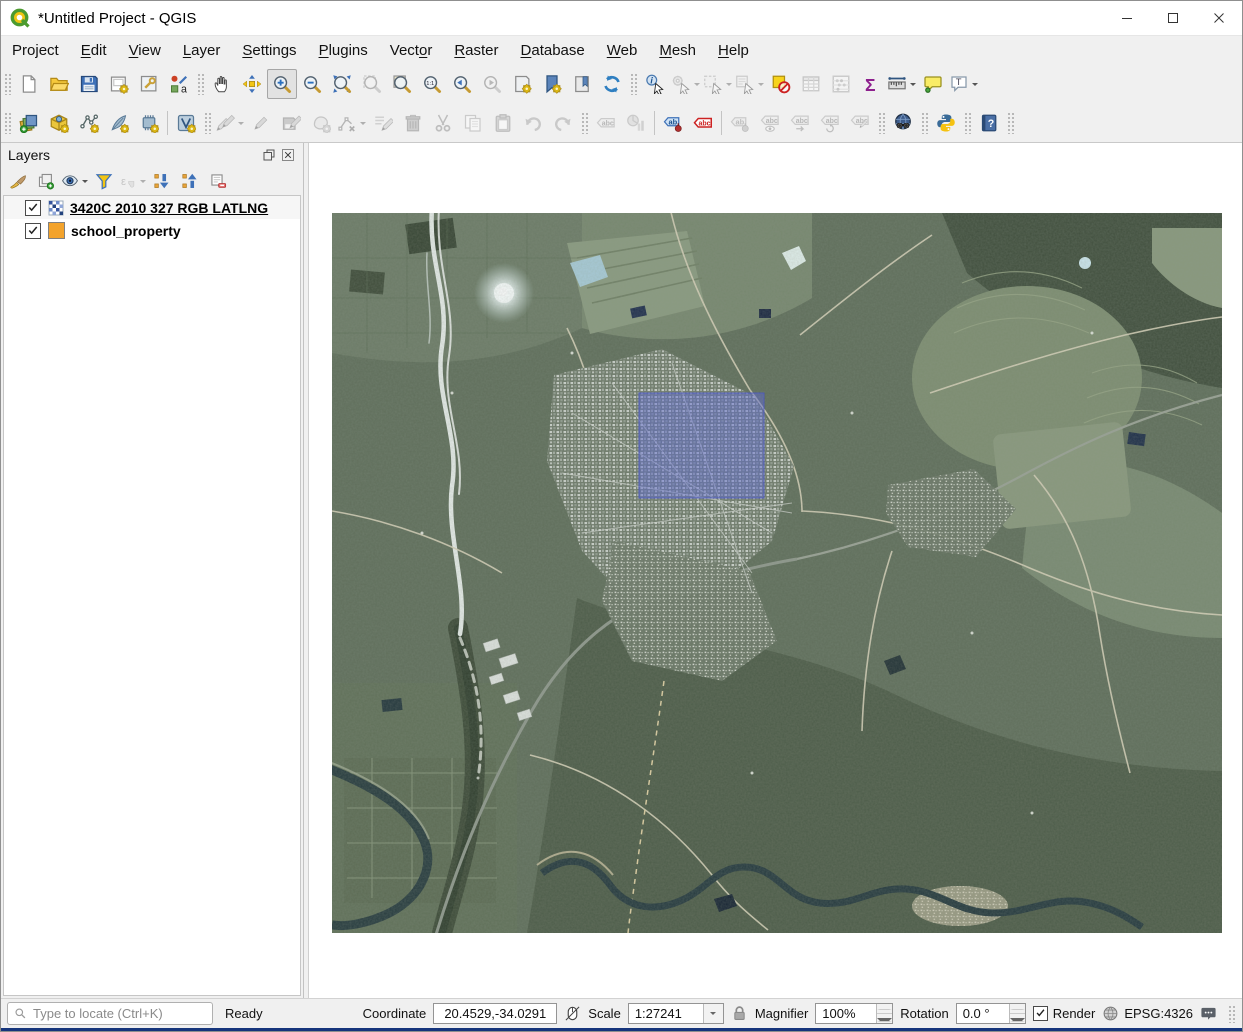 Image resolution: width=1243 pixels, height=1032 pixels. I want to click on menu-vector: Vector, so click(411, 50).